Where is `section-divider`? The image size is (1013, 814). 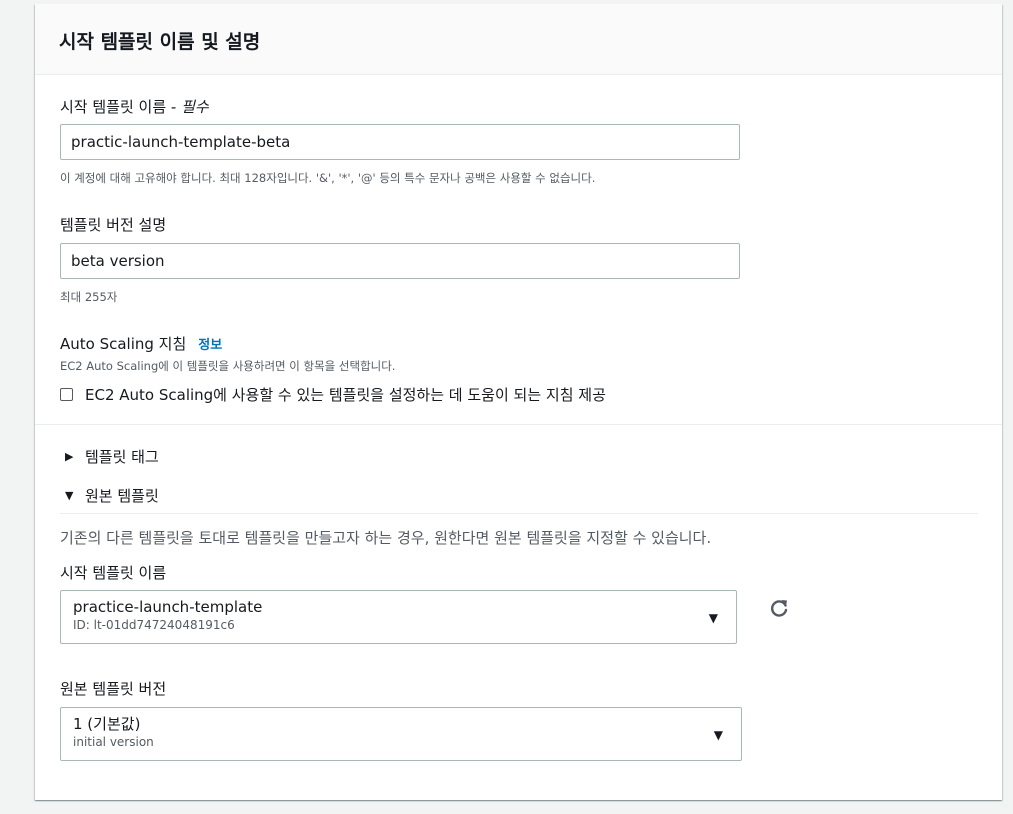 section-divider is located at coordinates (518, 424).